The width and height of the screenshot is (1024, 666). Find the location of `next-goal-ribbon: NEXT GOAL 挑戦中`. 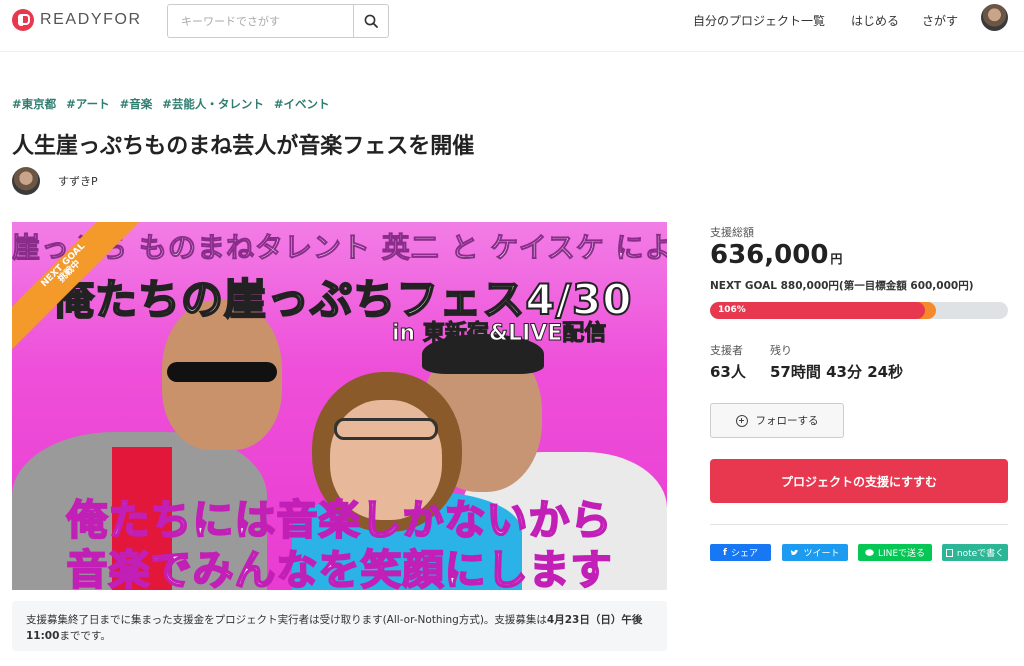

next-goal-ribbon: NEXT GOAL 挑戦中 is located at coordinates (77, 287).